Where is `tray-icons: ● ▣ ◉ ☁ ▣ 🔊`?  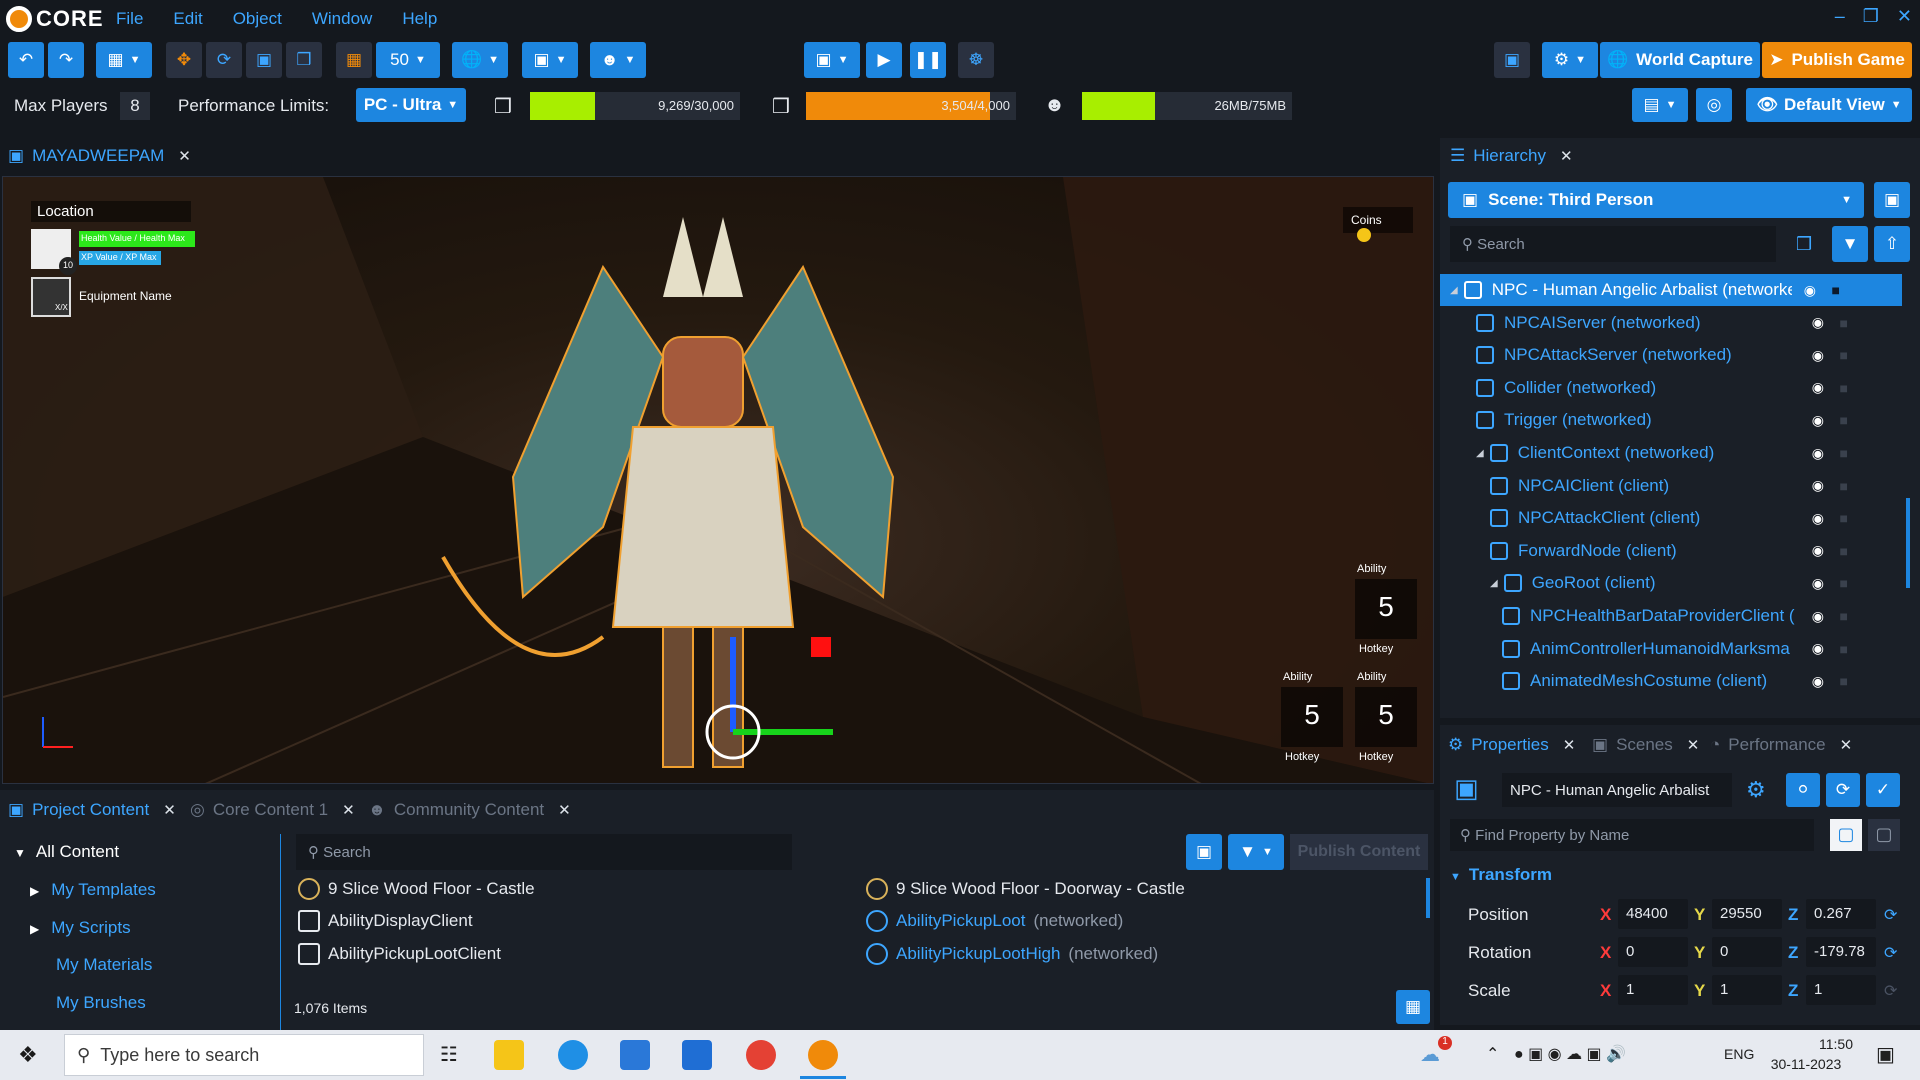 tray-icons: ● ▣ ◉ ☁ ▣ 🔊 is located at coordinates (1570, 1054).